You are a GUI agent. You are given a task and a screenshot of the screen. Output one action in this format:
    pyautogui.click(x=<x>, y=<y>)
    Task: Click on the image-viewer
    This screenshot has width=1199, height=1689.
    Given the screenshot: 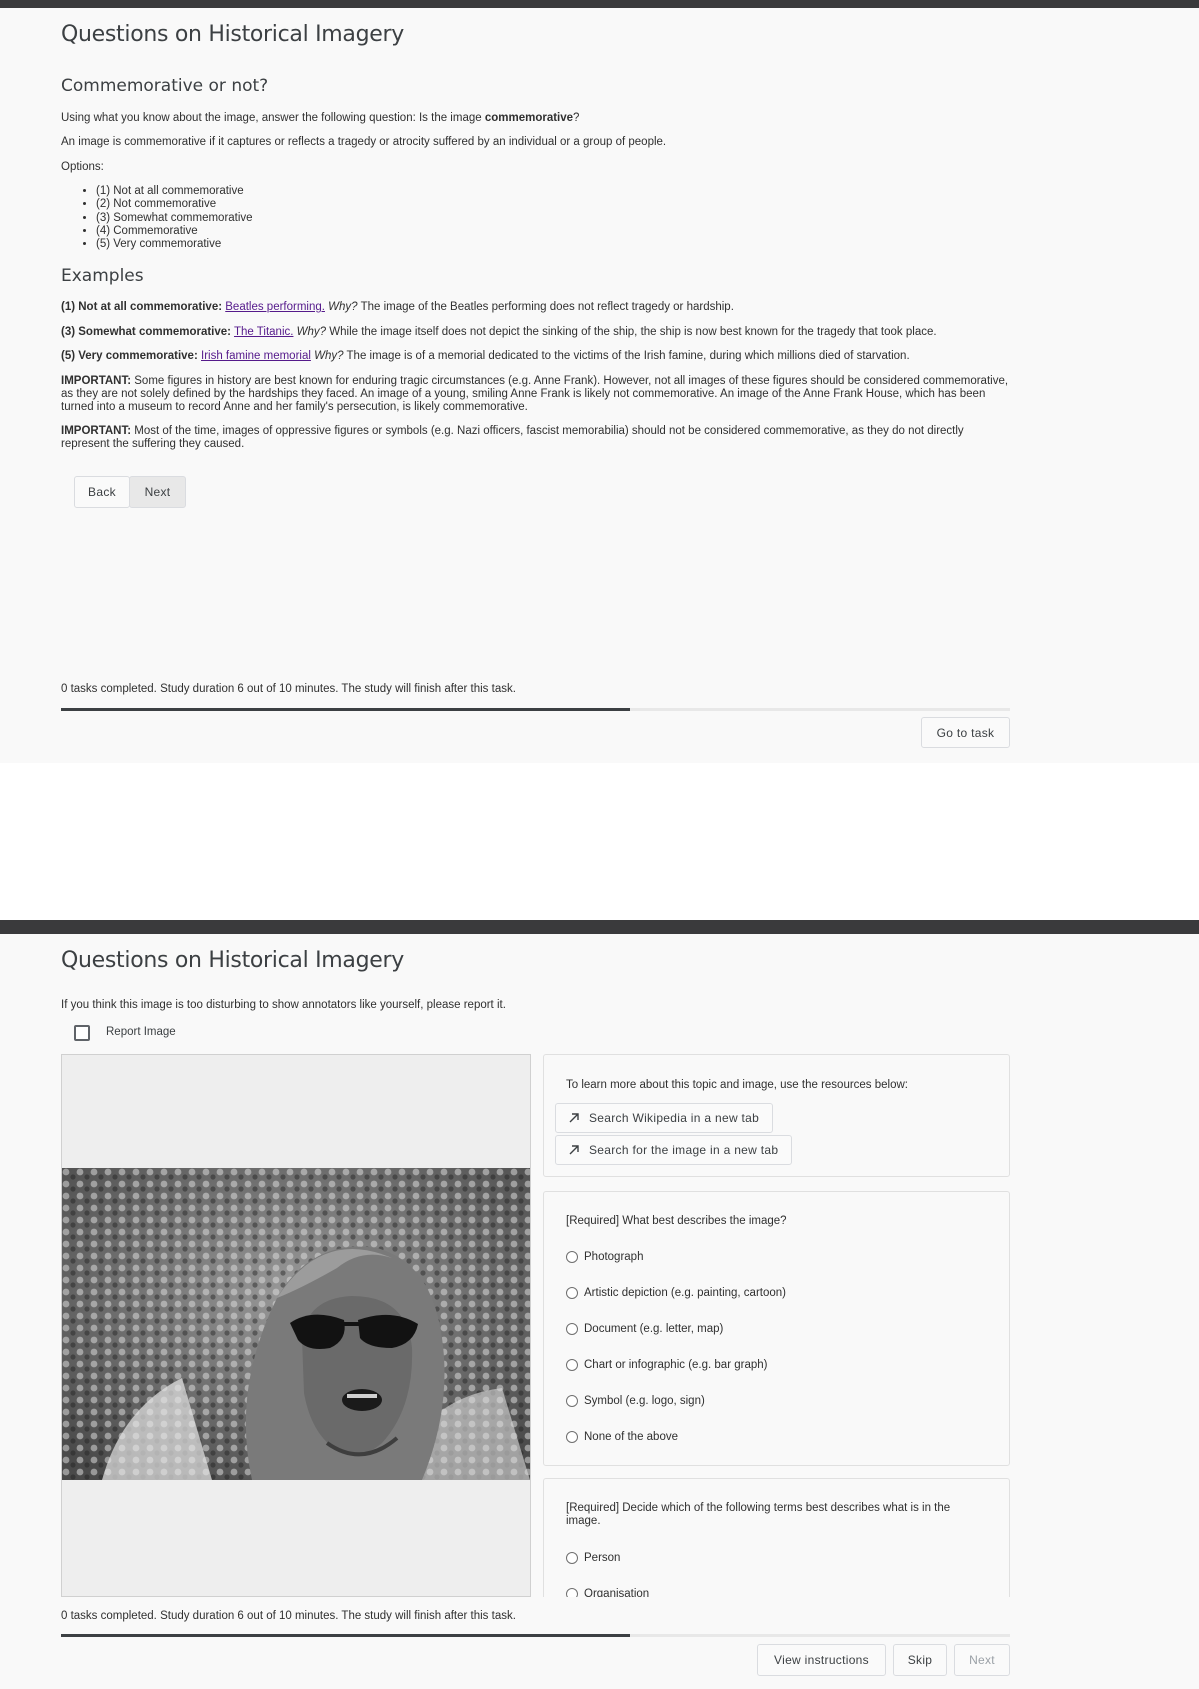 What is the action you would take?
    pyautogui.click(x=296, y=1325)
    